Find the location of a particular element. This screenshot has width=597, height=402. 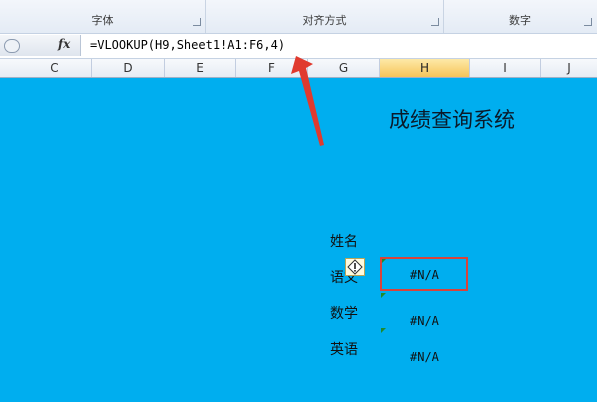

warning-diamond-icon is located at coordinates (355, 267).